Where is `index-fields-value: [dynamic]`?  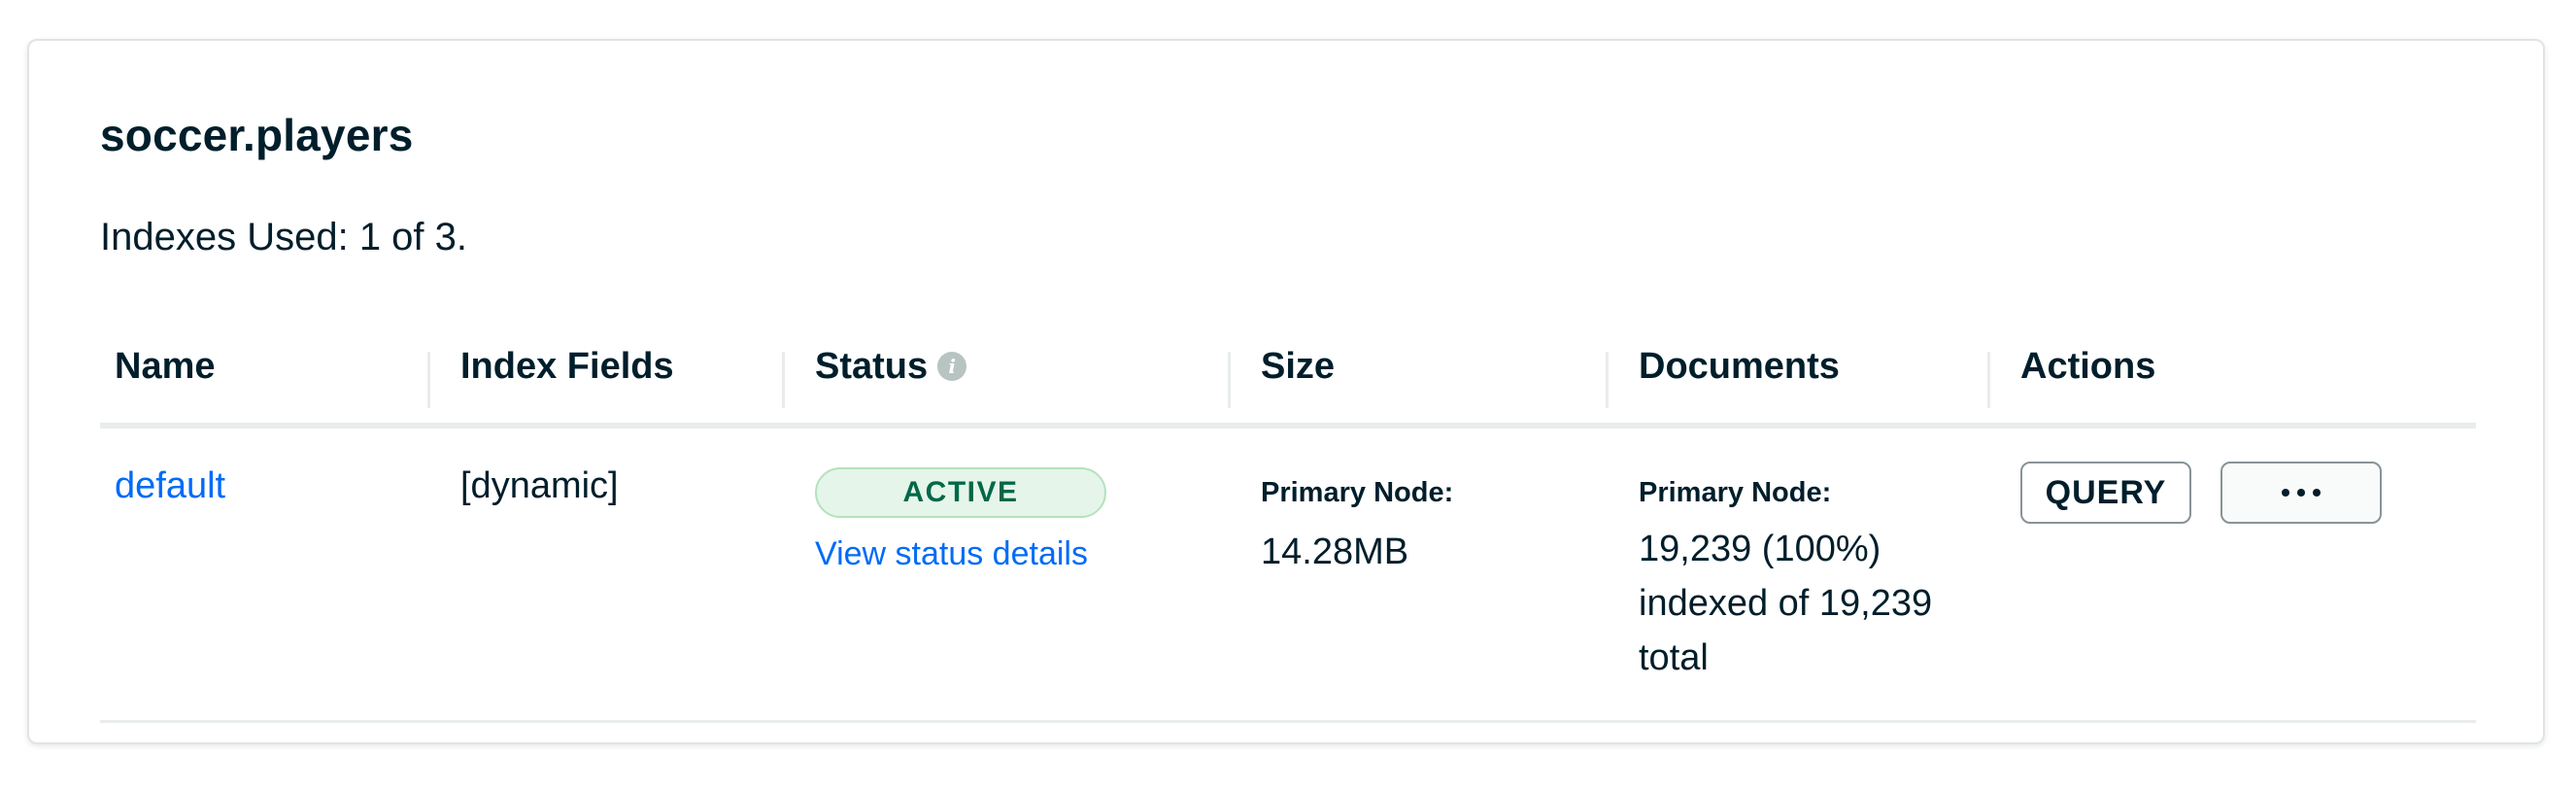 index-fields-value: [dynamic] is located at coordinates (539, 485).